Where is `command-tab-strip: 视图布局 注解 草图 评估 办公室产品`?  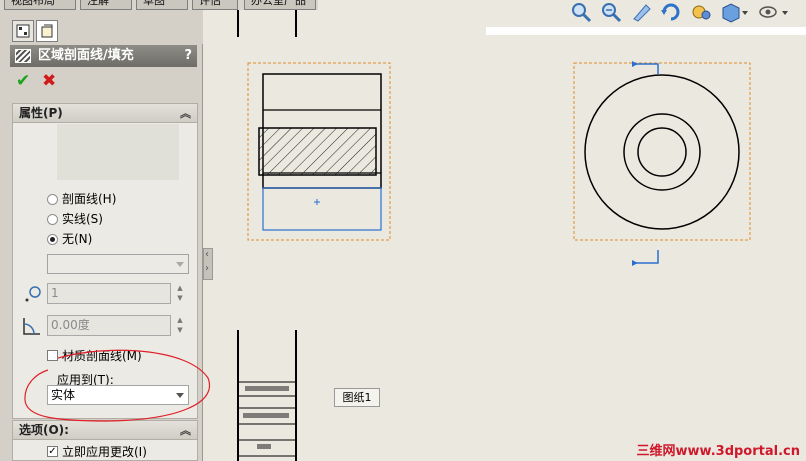 command-tab-strip: 视图布局 注解 草图 评估 办公室产品 is located at coordinates (159, 5).